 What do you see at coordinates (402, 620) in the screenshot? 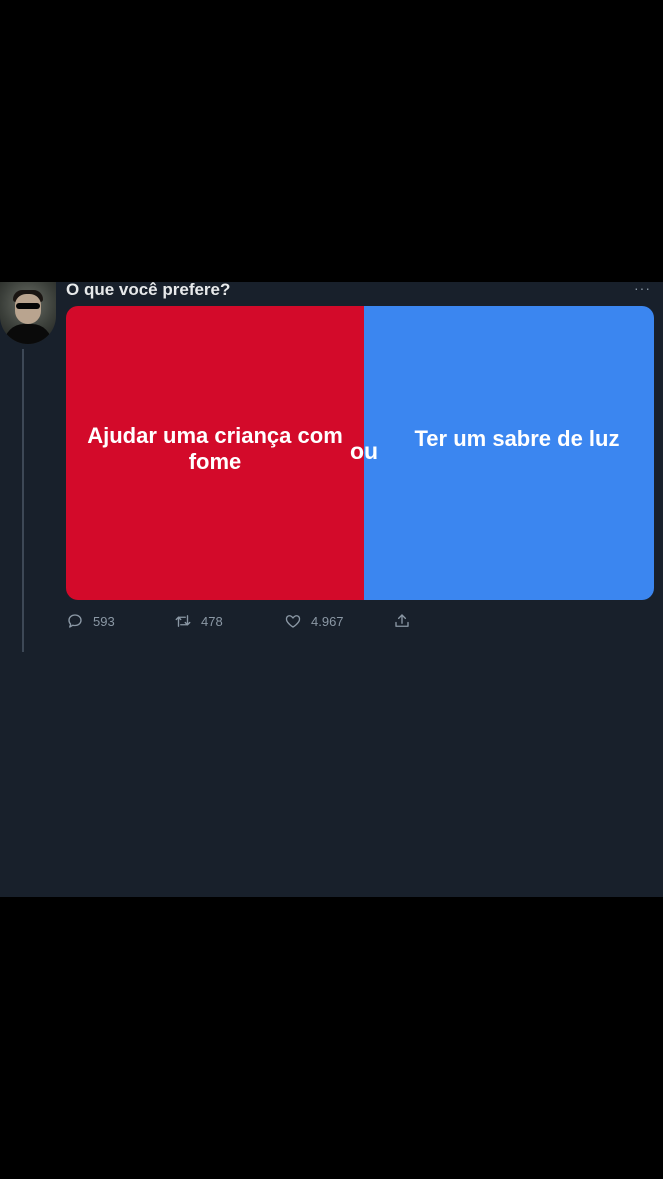
I see `share-icon` at bounding box center [402, 620].